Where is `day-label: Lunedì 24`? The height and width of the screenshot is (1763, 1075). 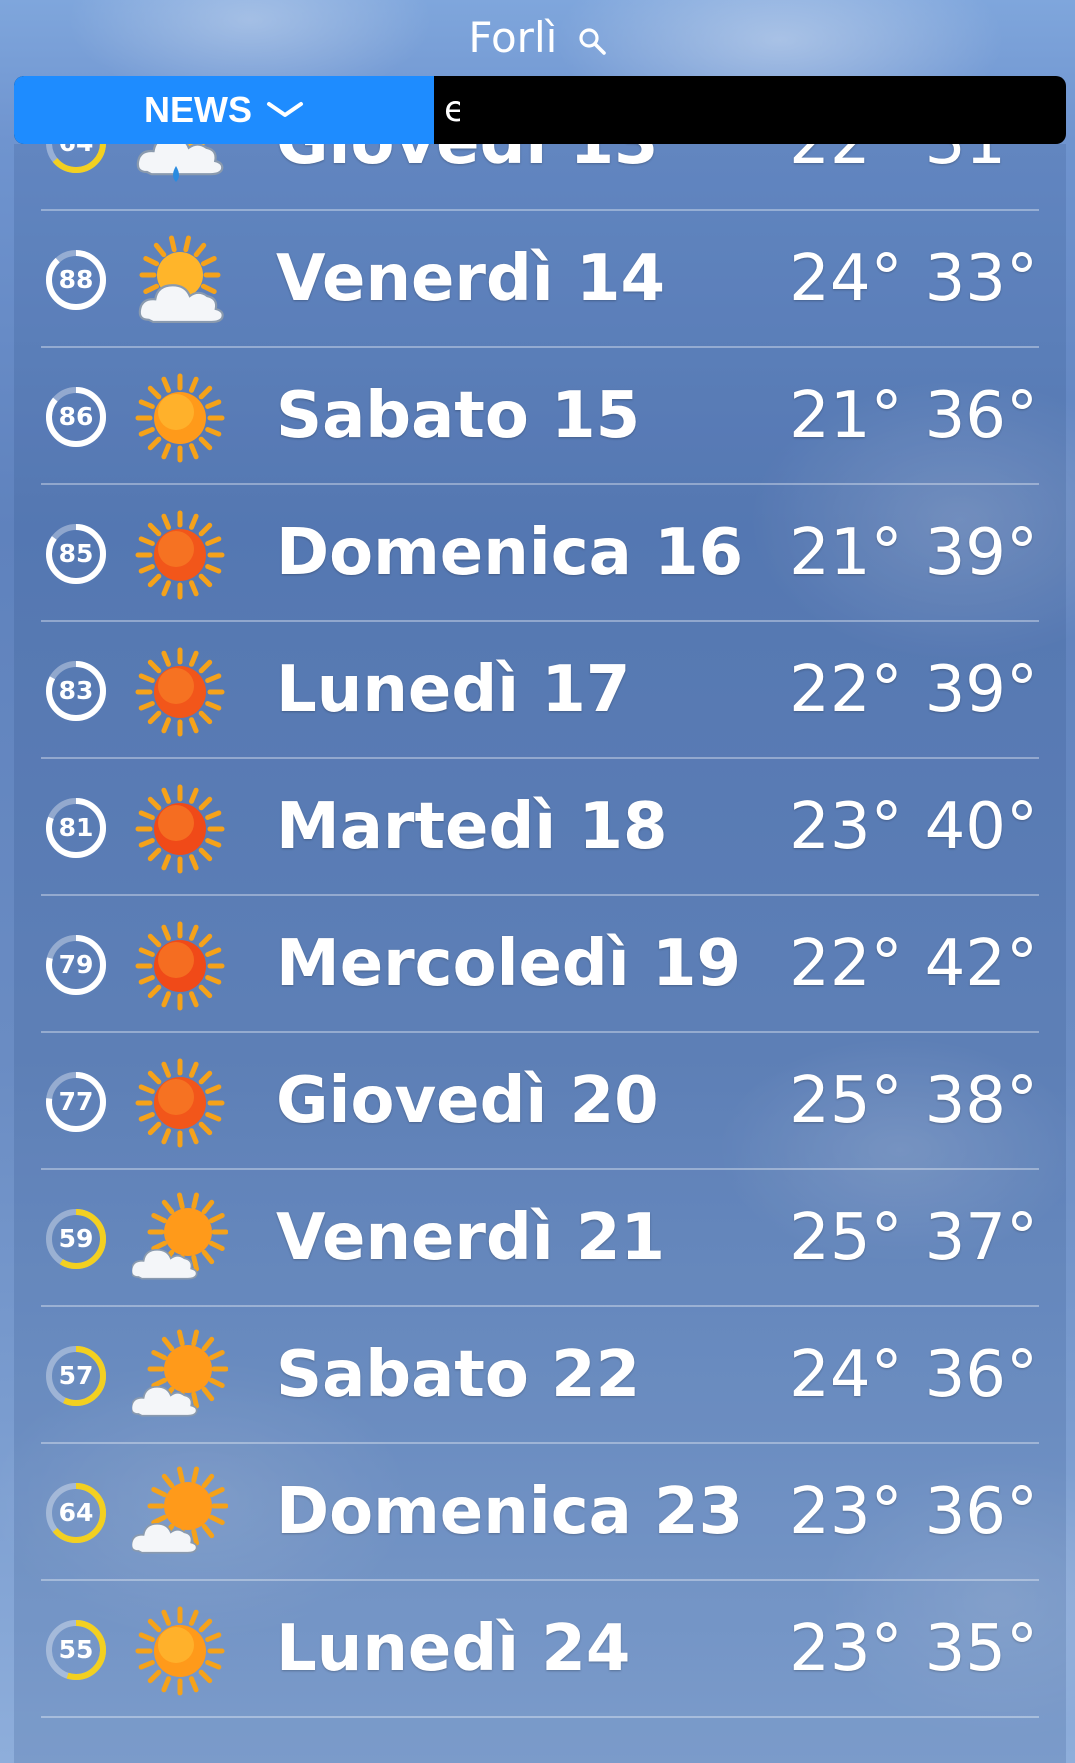 day-label: Lunedì 24 is located at coordinates (453, 1649).